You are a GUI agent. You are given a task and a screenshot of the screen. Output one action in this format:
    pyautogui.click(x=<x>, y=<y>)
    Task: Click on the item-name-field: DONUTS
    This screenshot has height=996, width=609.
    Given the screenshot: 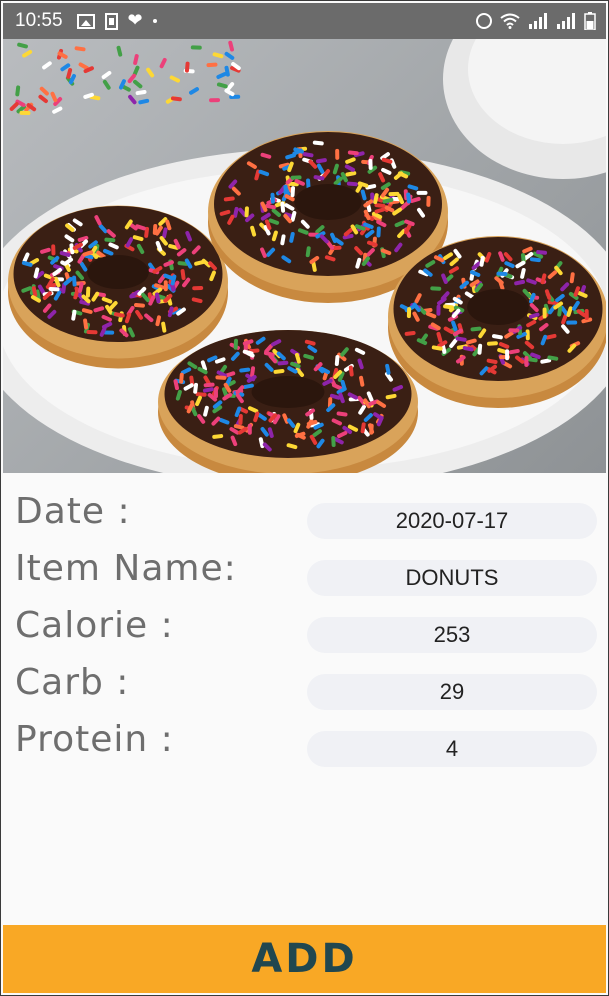 What is the action you would take?
    pyautogui.click(x=452, y=578)
    